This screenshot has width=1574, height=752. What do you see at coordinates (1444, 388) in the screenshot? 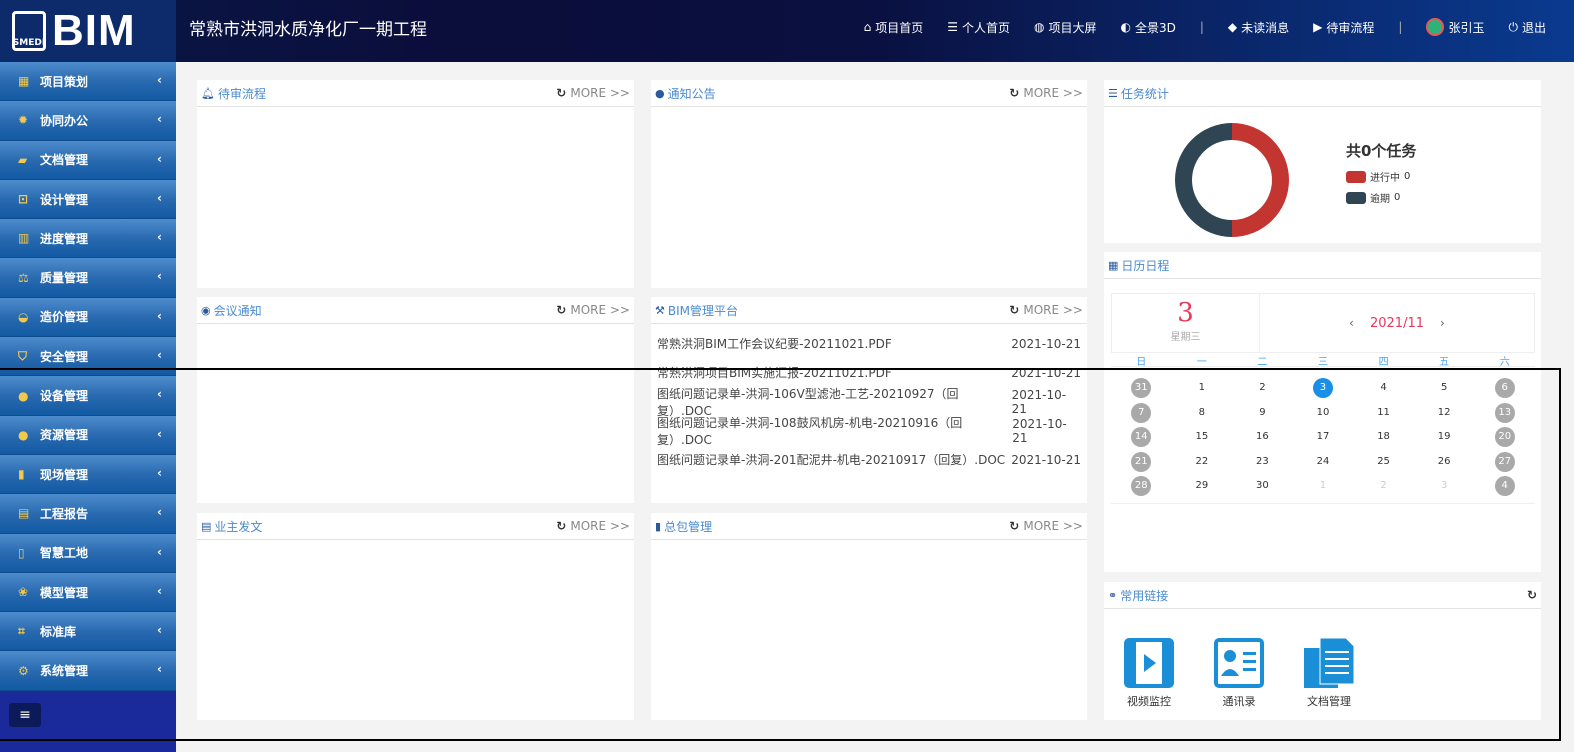
I see `calendar-day: 5` at bounding box center [1444, 388].